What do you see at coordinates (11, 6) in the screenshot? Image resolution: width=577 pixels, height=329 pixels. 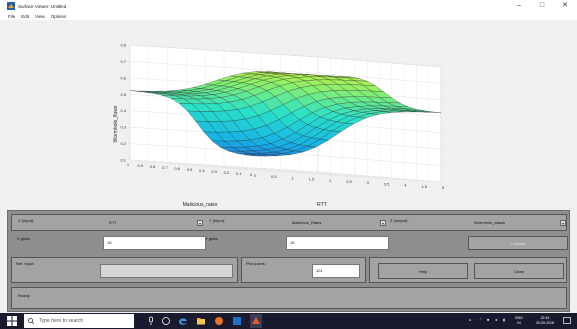 I see `matlab-app-icon` at bounding box center [11, 6].